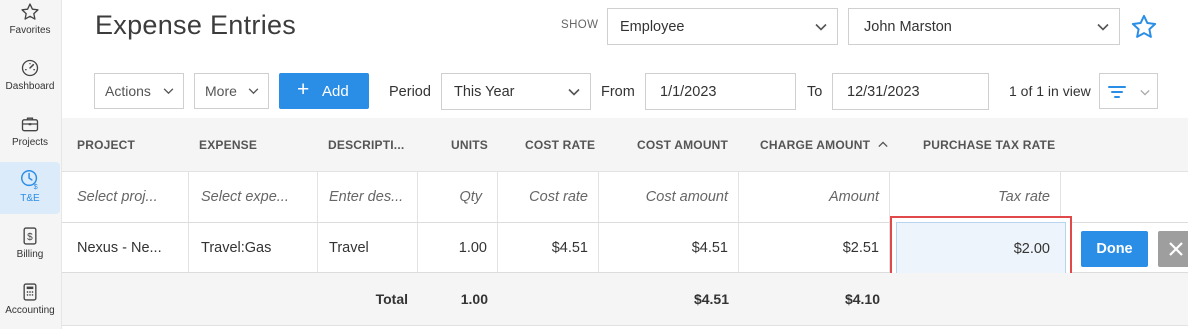  Describe the element at coordinates (368, 299) in the screenshot. I see `total-label-cell: Total` at that location.